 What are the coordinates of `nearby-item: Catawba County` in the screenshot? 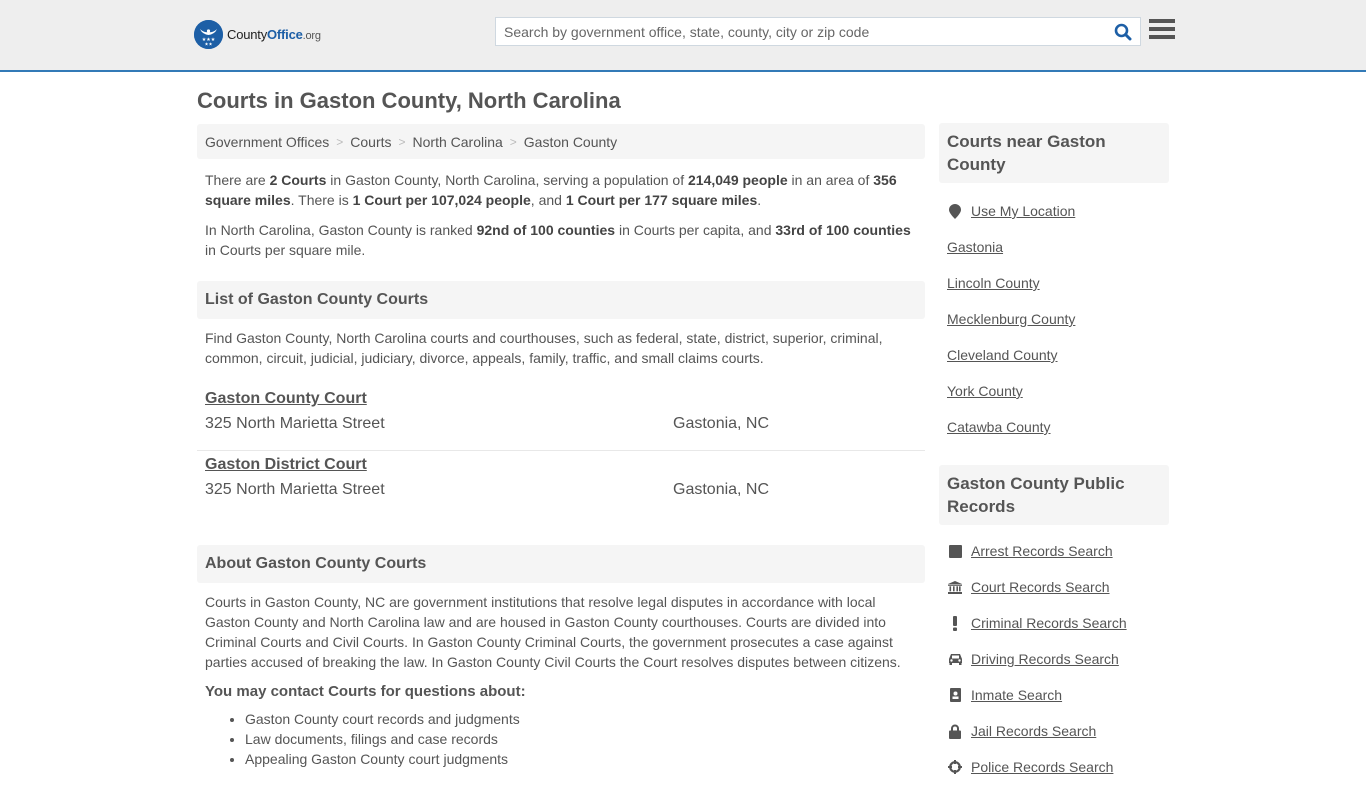 It's located at (1054, 427).